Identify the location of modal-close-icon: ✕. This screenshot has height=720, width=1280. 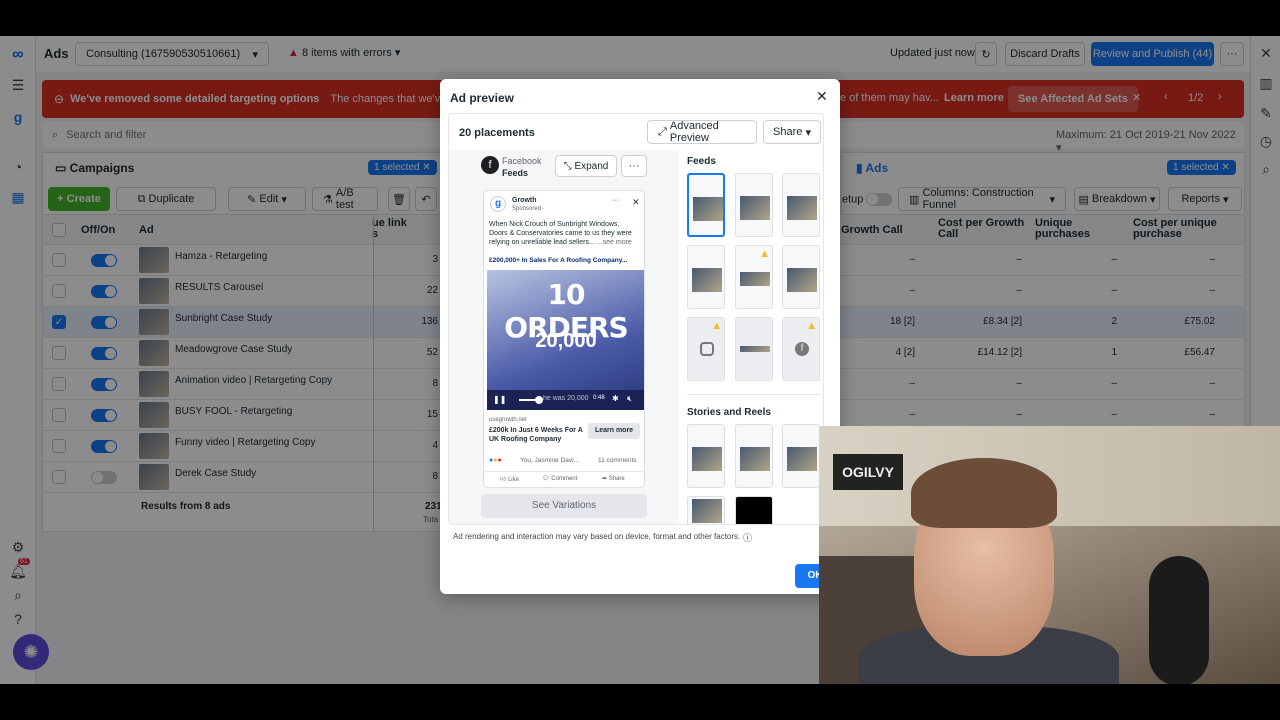
(822, 96).